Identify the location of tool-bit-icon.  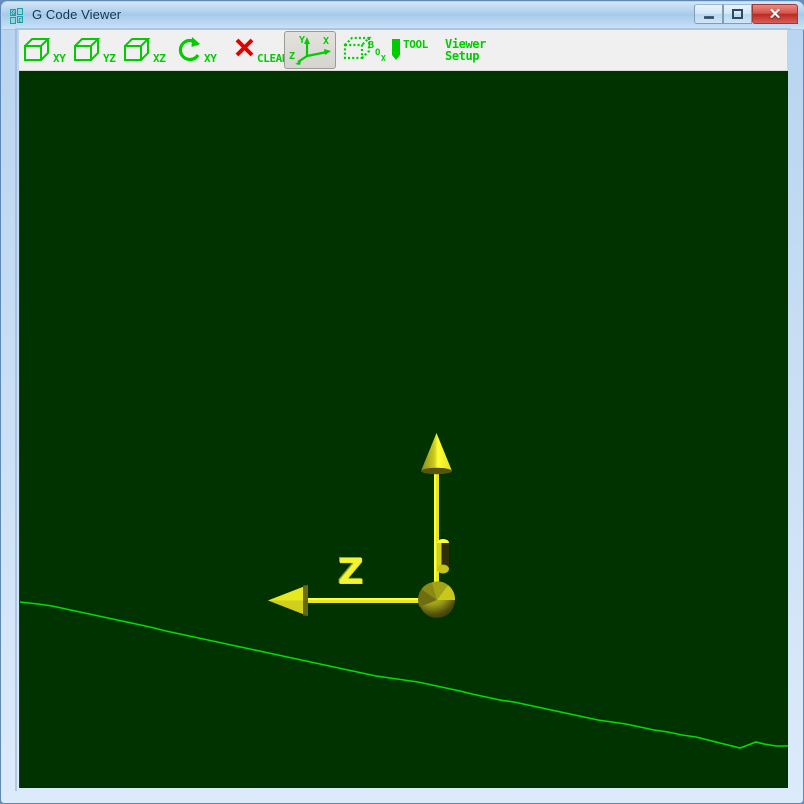
(396, 50).